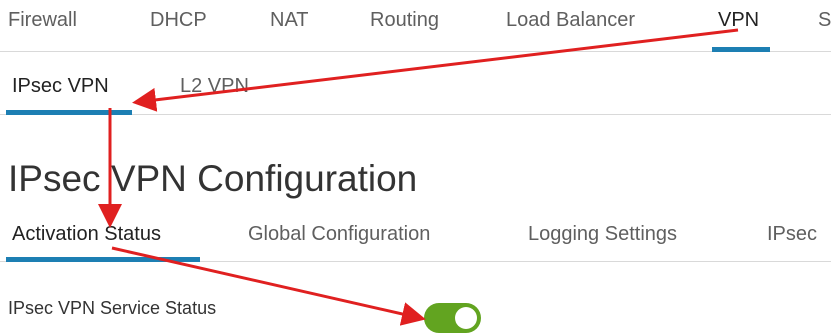  I want to click on toggle-knob, so click(466, 318).